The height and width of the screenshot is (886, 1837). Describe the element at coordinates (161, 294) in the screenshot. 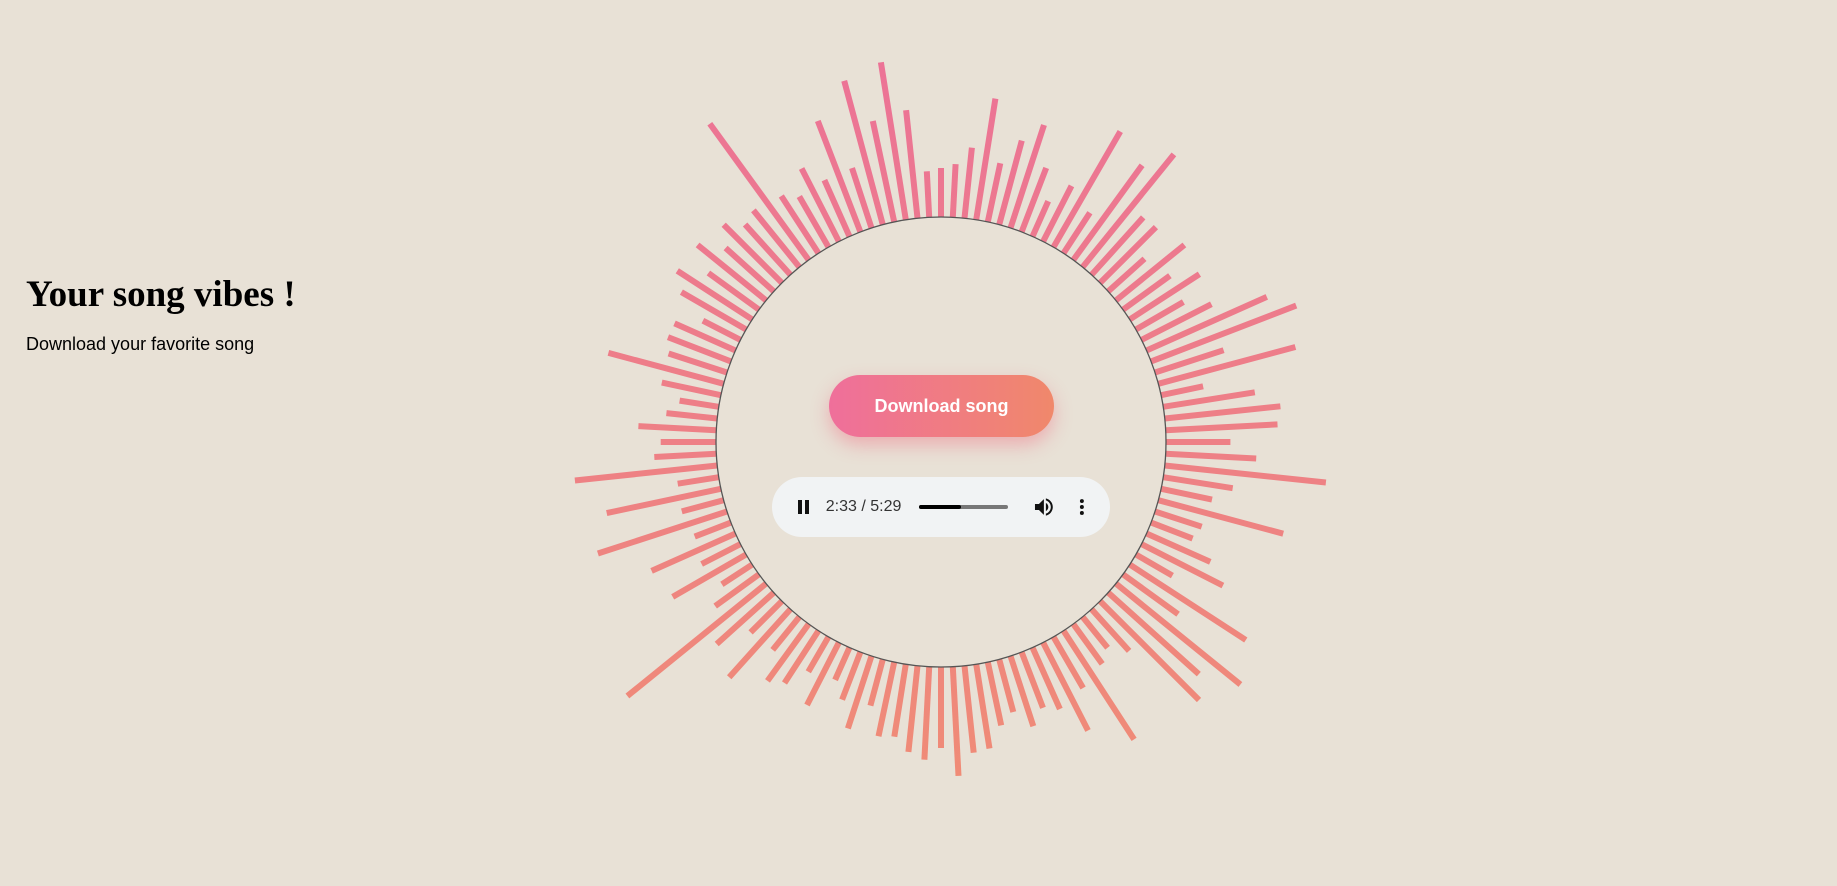

I see `page-title: Your song vibes !` at that location.